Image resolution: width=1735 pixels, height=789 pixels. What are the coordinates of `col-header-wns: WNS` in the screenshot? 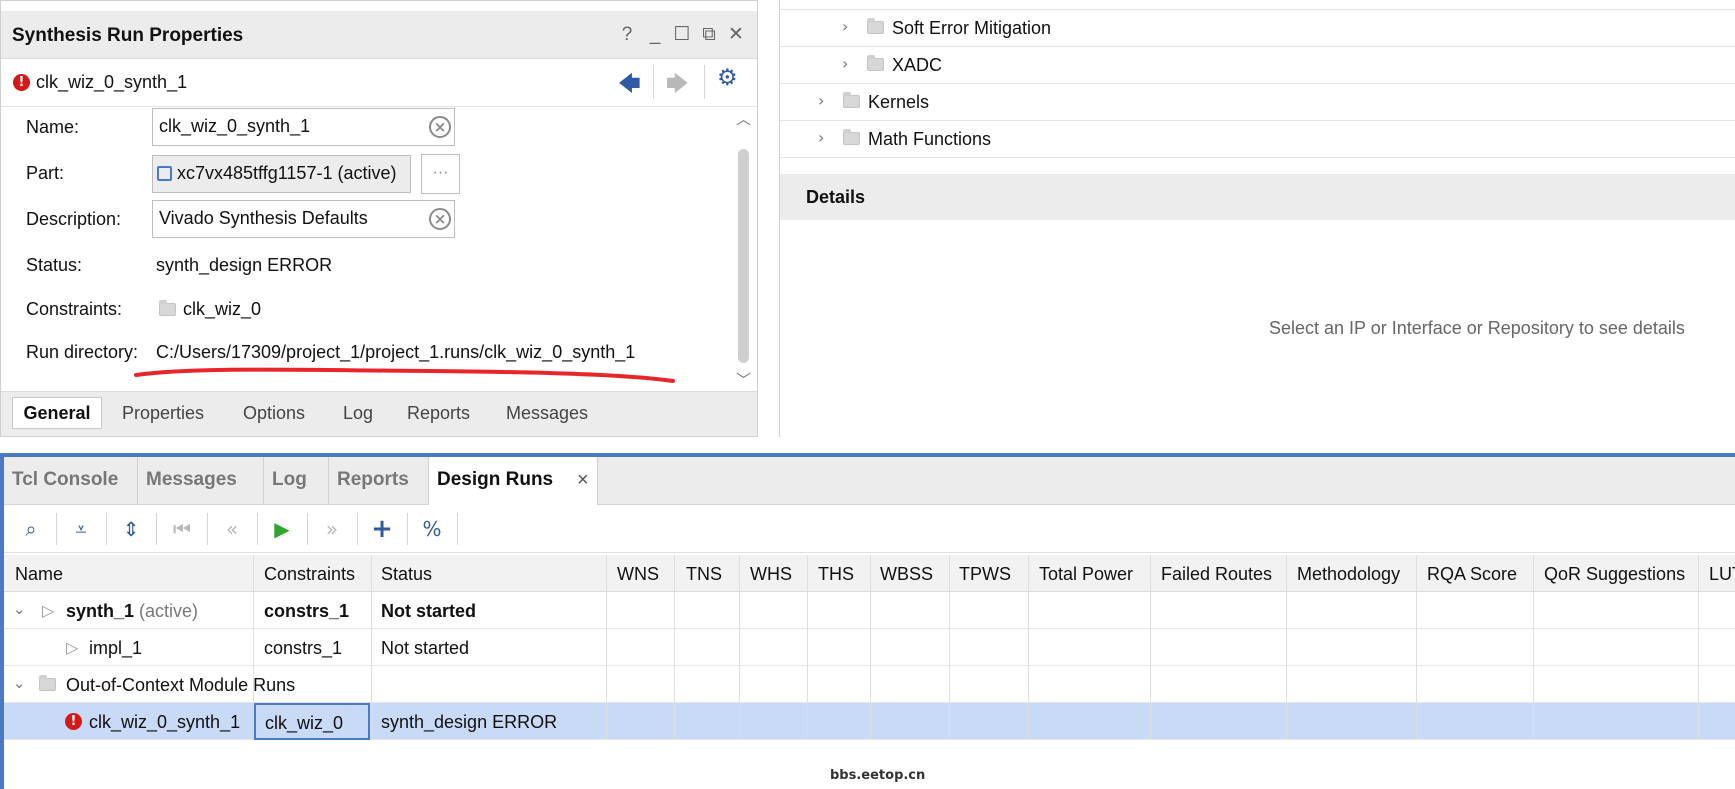 It's located at (638, 574).